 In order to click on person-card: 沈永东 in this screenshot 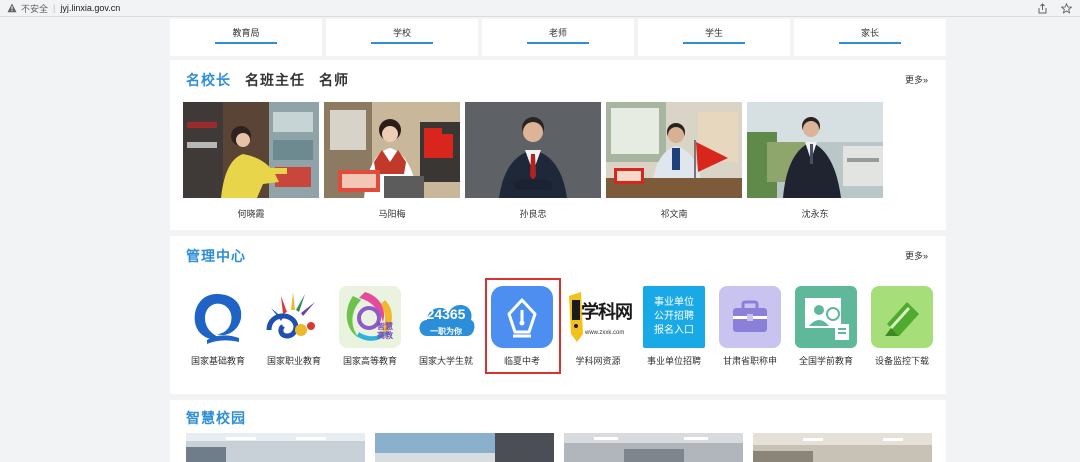, I will do `click(815, 161)`.